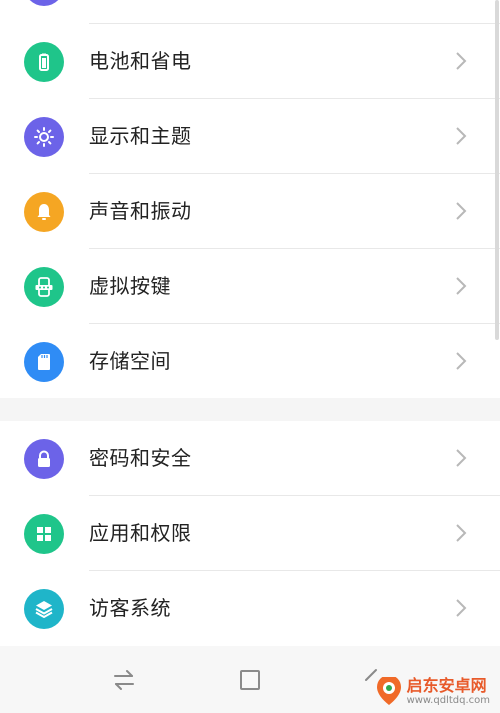 Image resolution: width=500 pixels, height=713 pixels. What do you see at coordinates (250, 286) in the screenshot?
I see `settings-item-virtual-keys: 虚拟按键` at bounding box center [250, 286].